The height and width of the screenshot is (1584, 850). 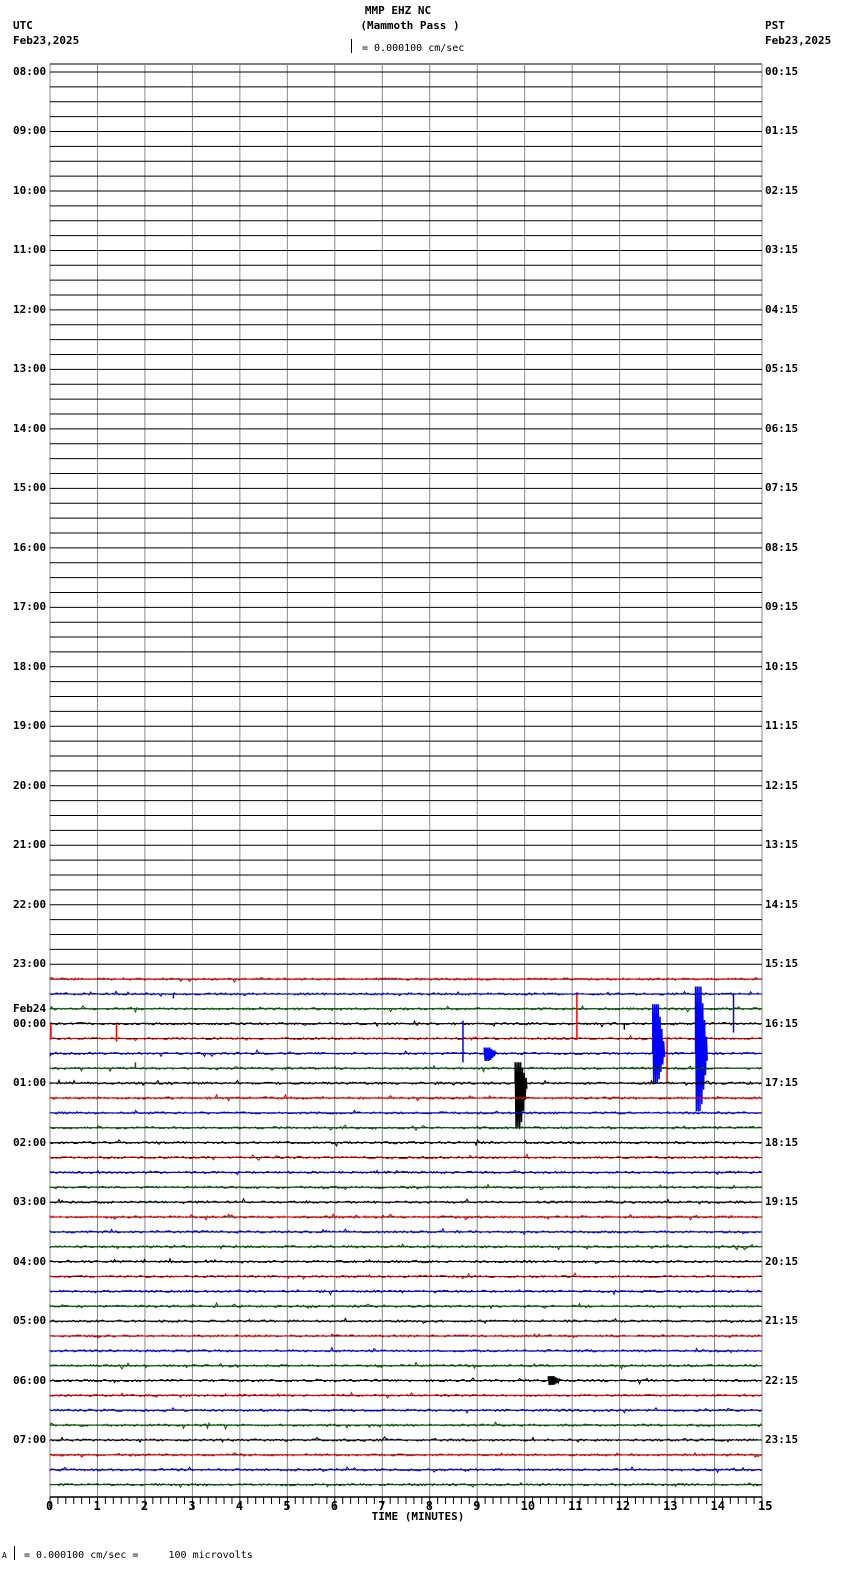 I want to click on pst-hour-label: 13:15, so click(x=782, y=845).